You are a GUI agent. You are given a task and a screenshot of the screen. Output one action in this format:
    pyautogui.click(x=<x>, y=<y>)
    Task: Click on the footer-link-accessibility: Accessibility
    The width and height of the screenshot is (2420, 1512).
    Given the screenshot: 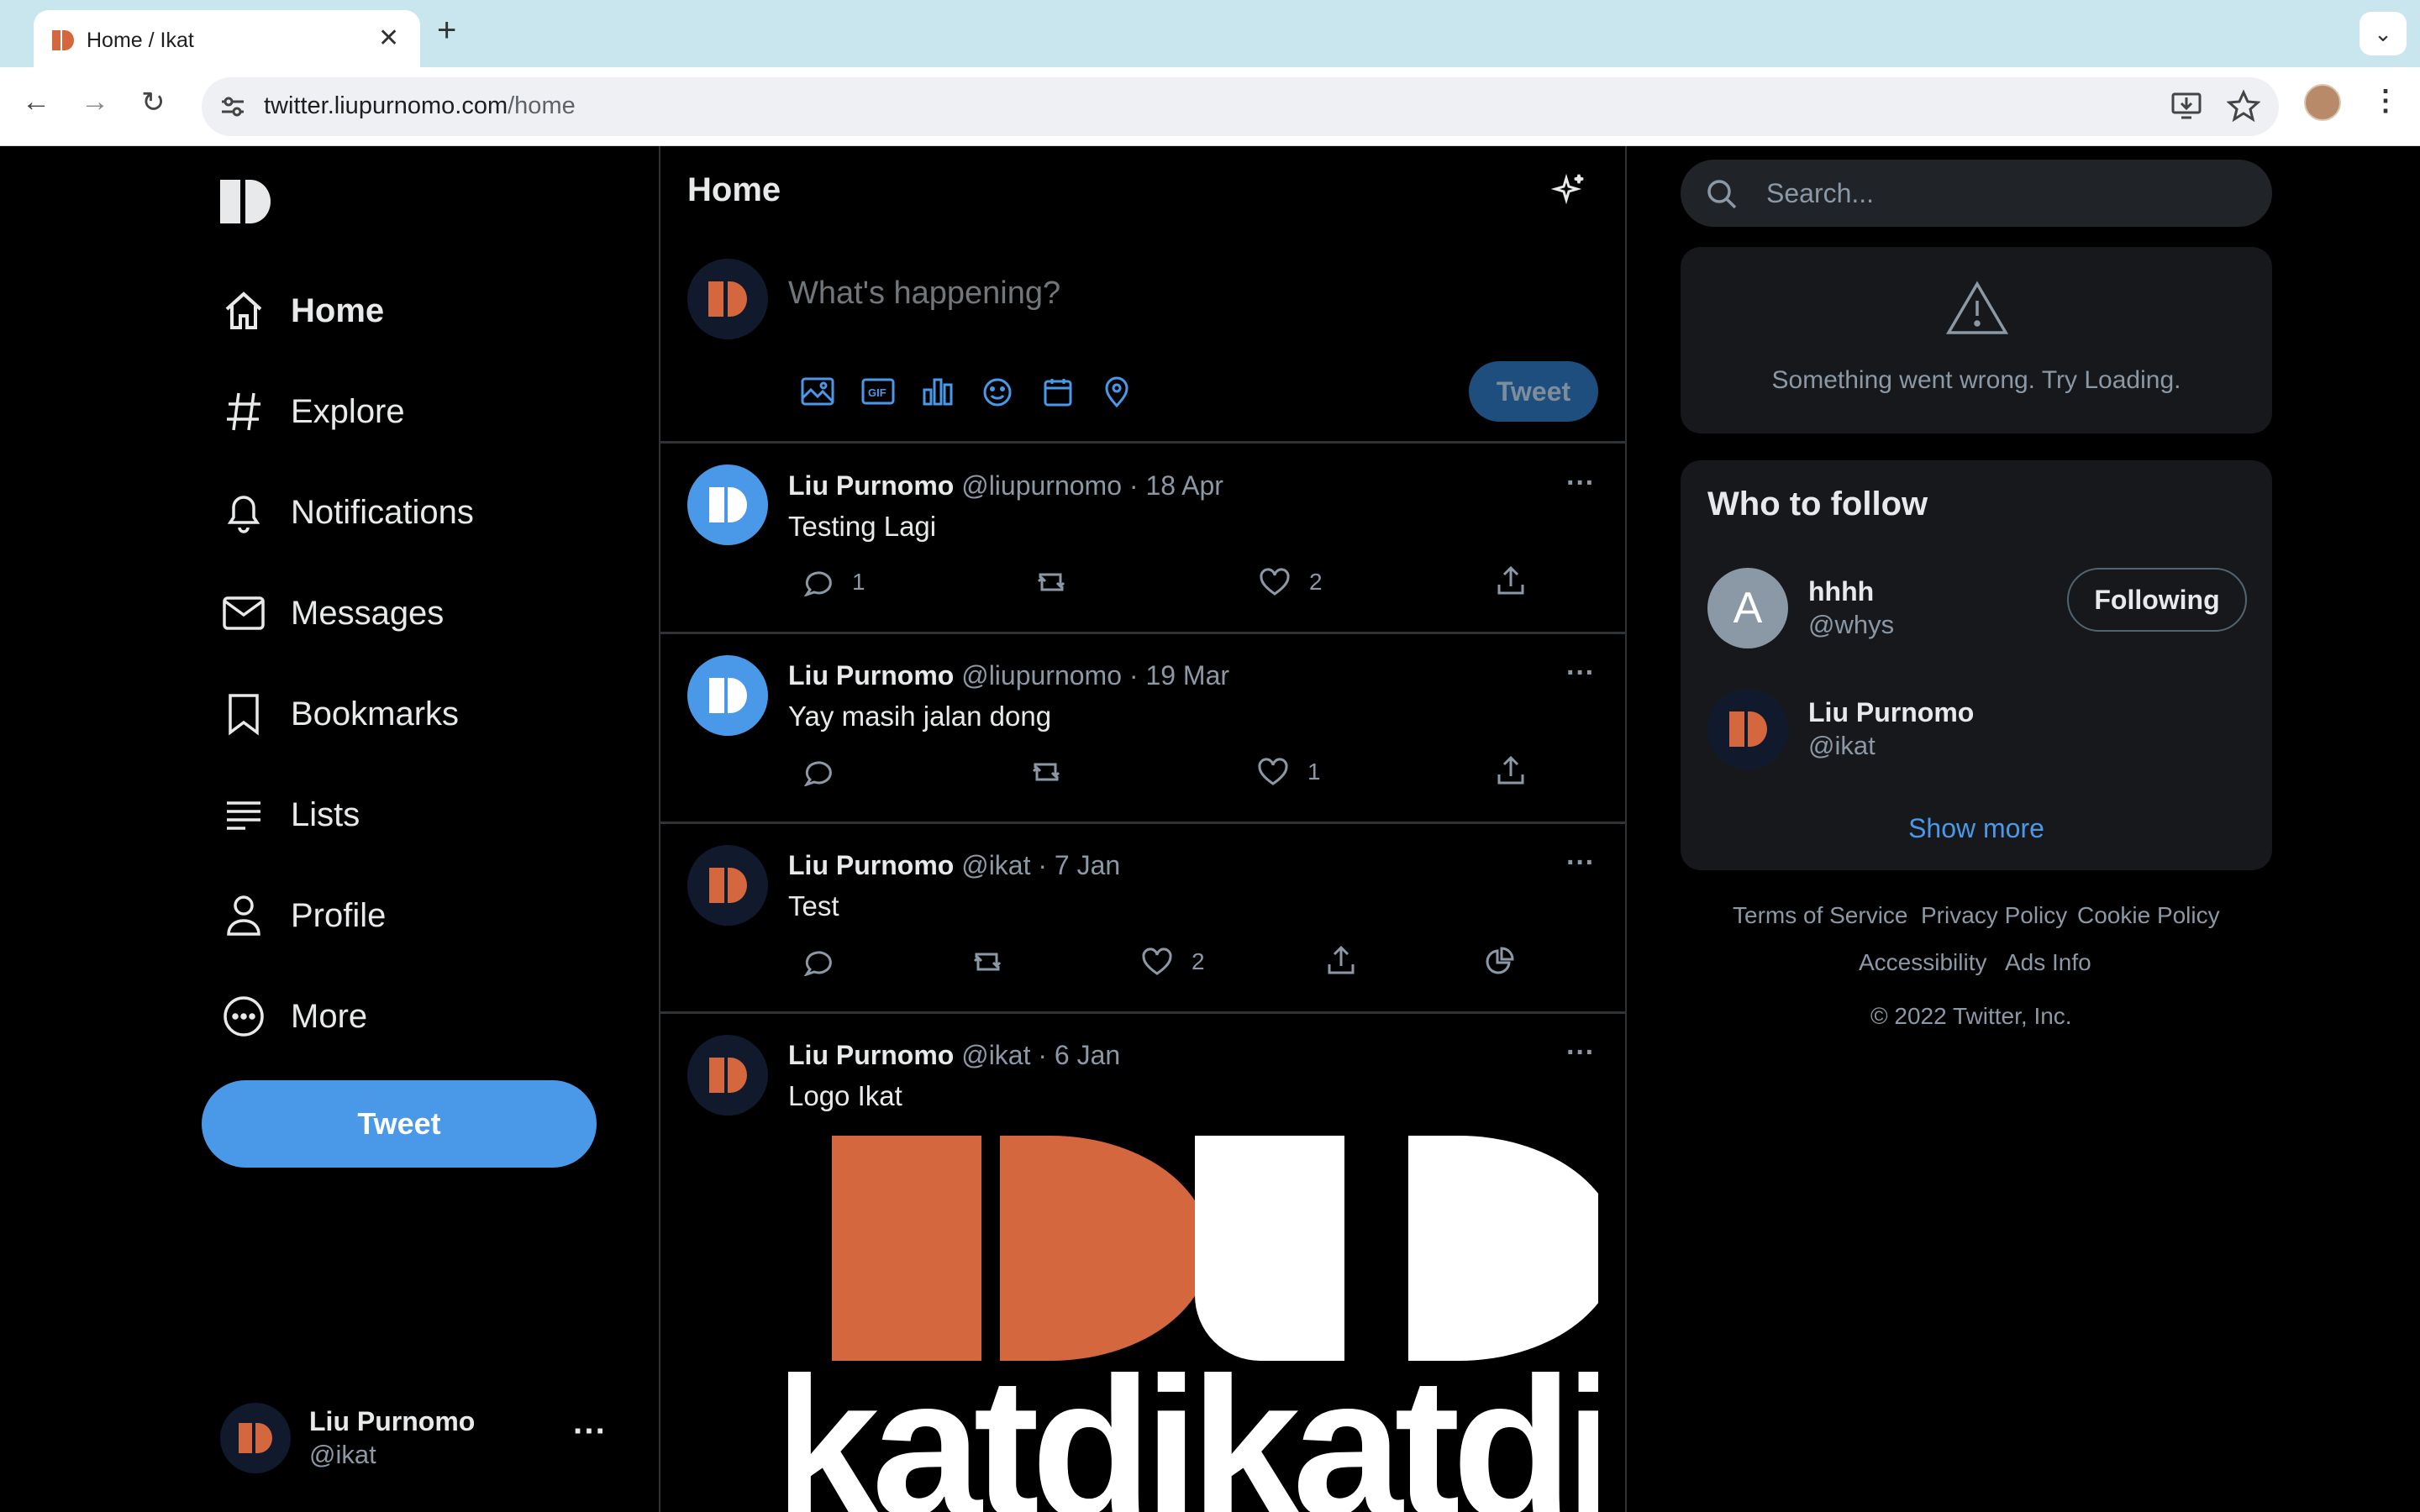 What is the action you would take?
    pyautogui.click(x=1922, y=962)
    